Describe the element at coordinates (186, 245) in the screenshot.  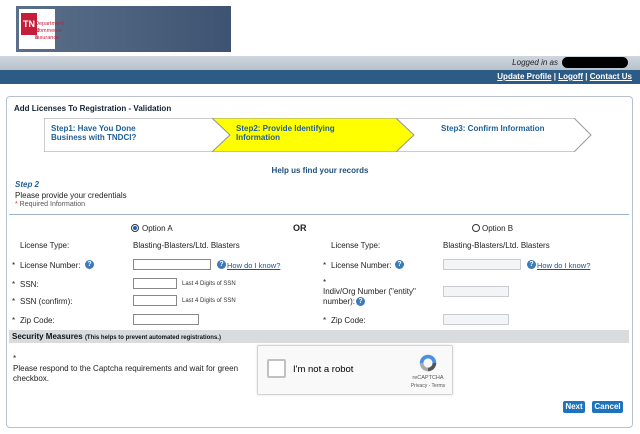
I see `license-type-value-a: Blasting-Blasters/Ltd. Blasters` at that location.